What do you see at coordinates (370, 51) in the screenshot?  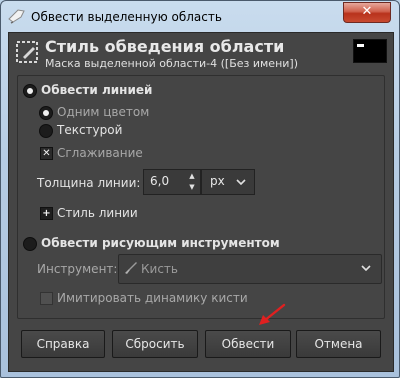 I see `selection-thumbnail` at bounding box center [370, 51].